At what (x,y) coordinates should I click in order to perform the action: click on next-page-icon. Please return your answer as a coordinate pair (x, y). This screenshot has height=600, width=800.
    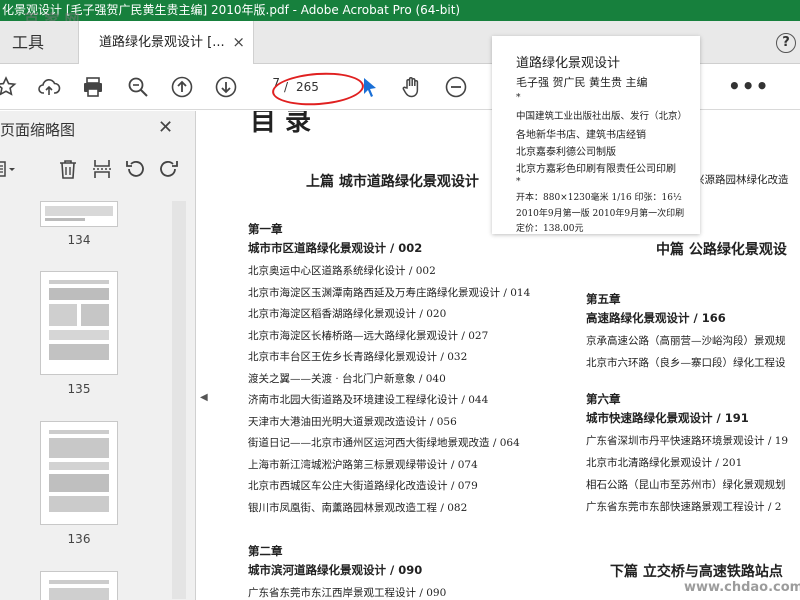
    Looking at the image, I should click on (226, 87).